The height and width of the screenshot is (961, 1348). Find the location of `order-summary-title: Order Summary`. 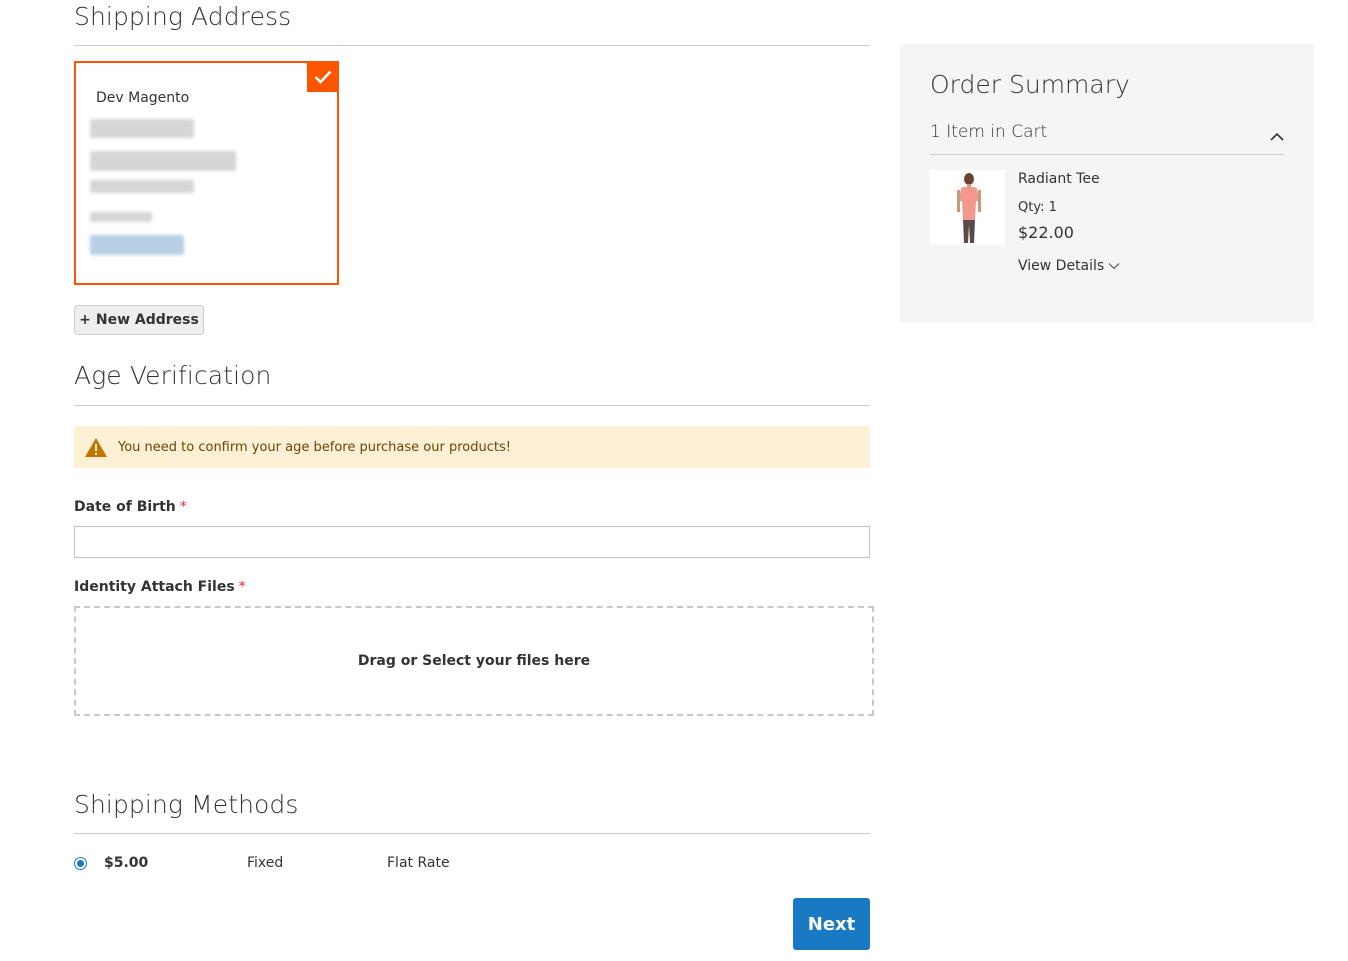

order-summary-title: Order Summary is located at coordinates (1030, 84).